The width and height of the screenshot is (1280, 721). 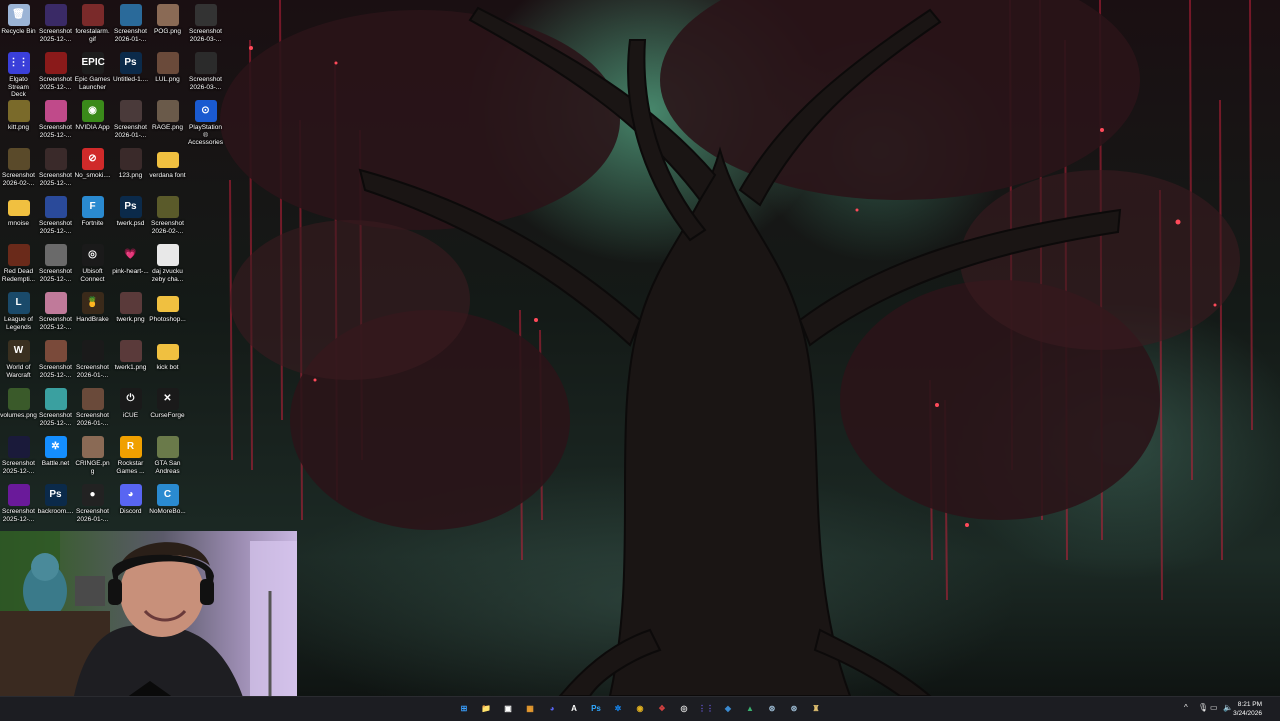 I want to click on system-clock: 8:21 PM 3/24/2026, so click(x=1247, y=709).